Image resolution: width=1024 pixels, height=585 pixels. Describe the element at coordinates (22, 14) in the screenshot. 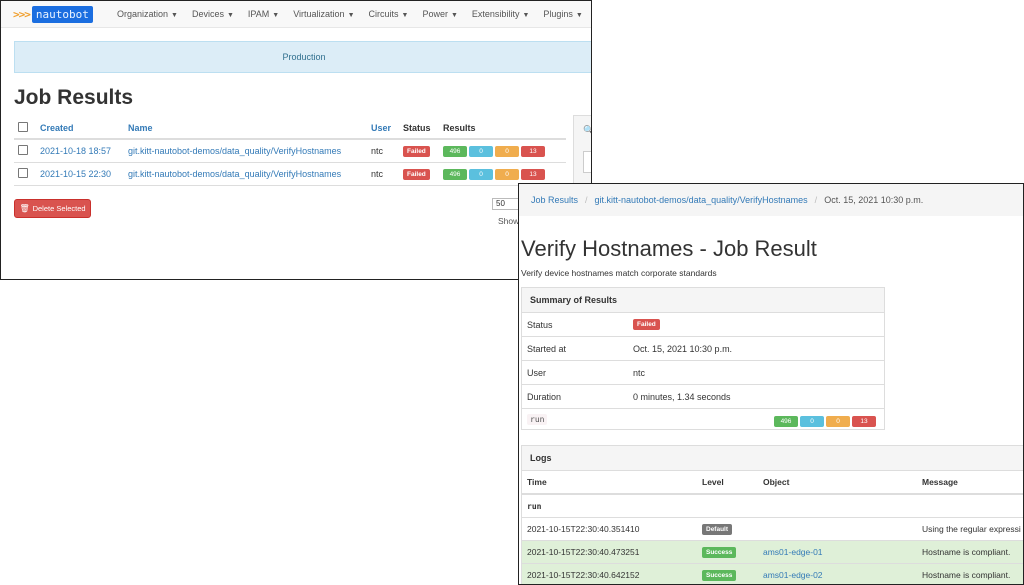

I see `logo-arrows: >>>` at that location.